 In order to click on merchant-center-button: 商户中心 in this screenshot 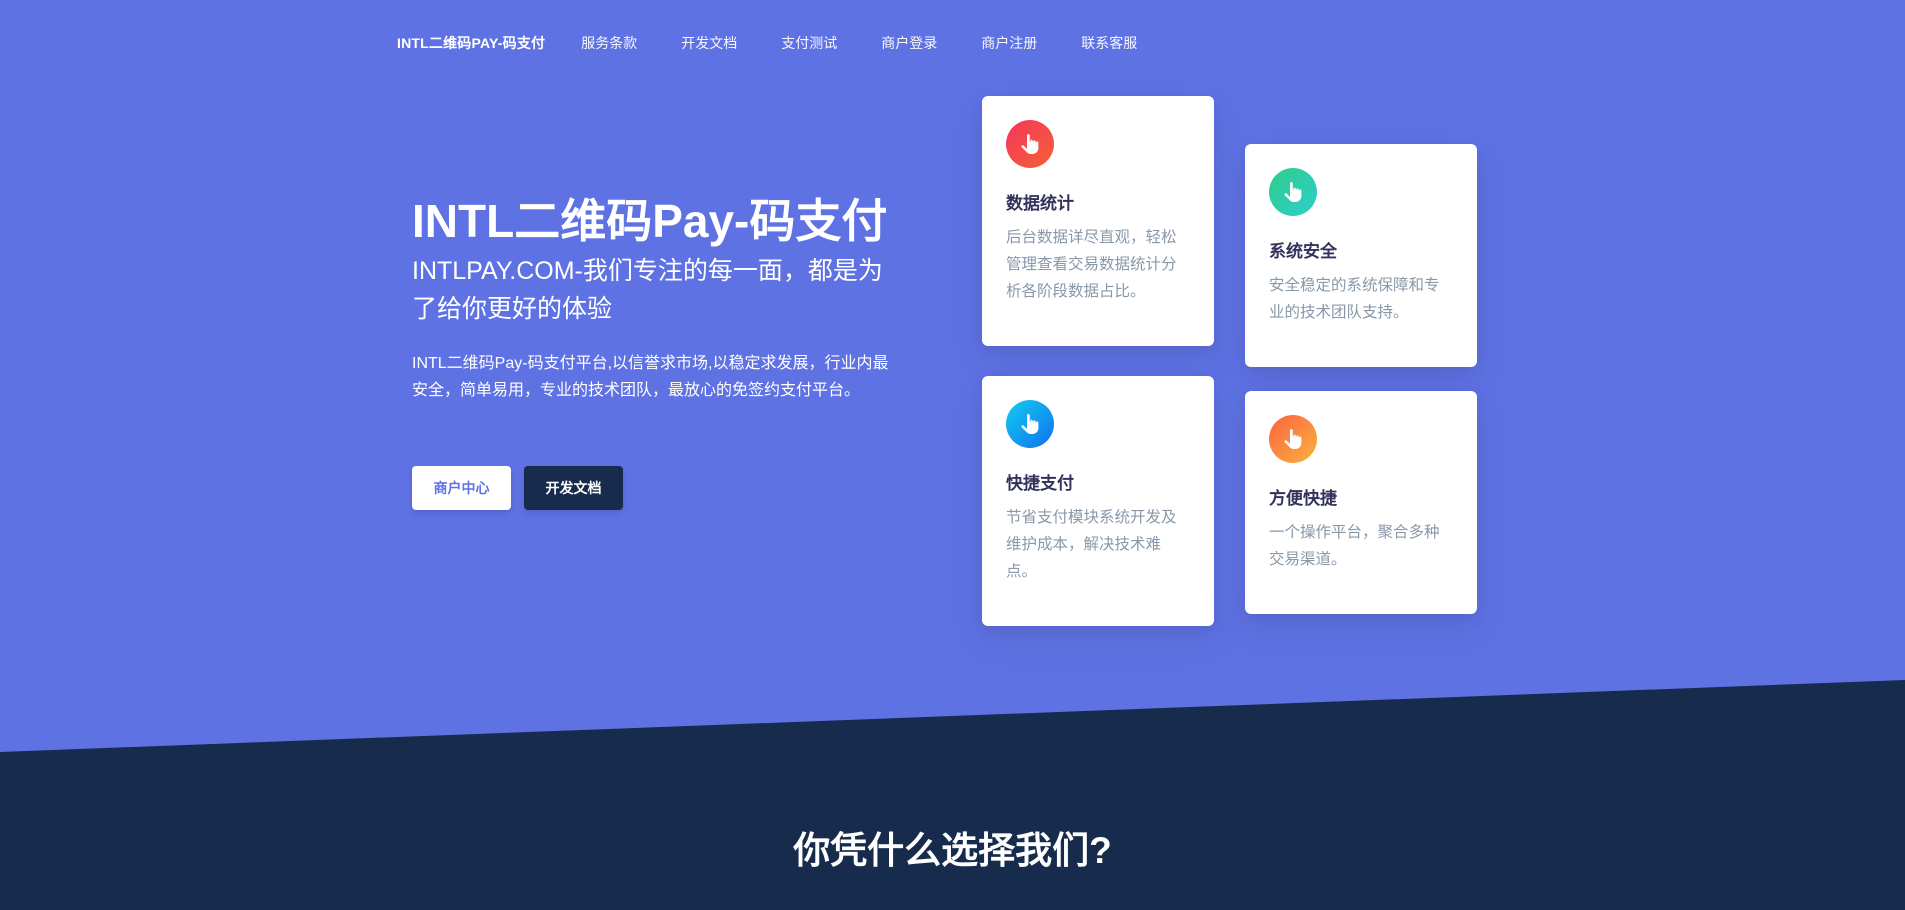, I will do `click(461, 488)`.